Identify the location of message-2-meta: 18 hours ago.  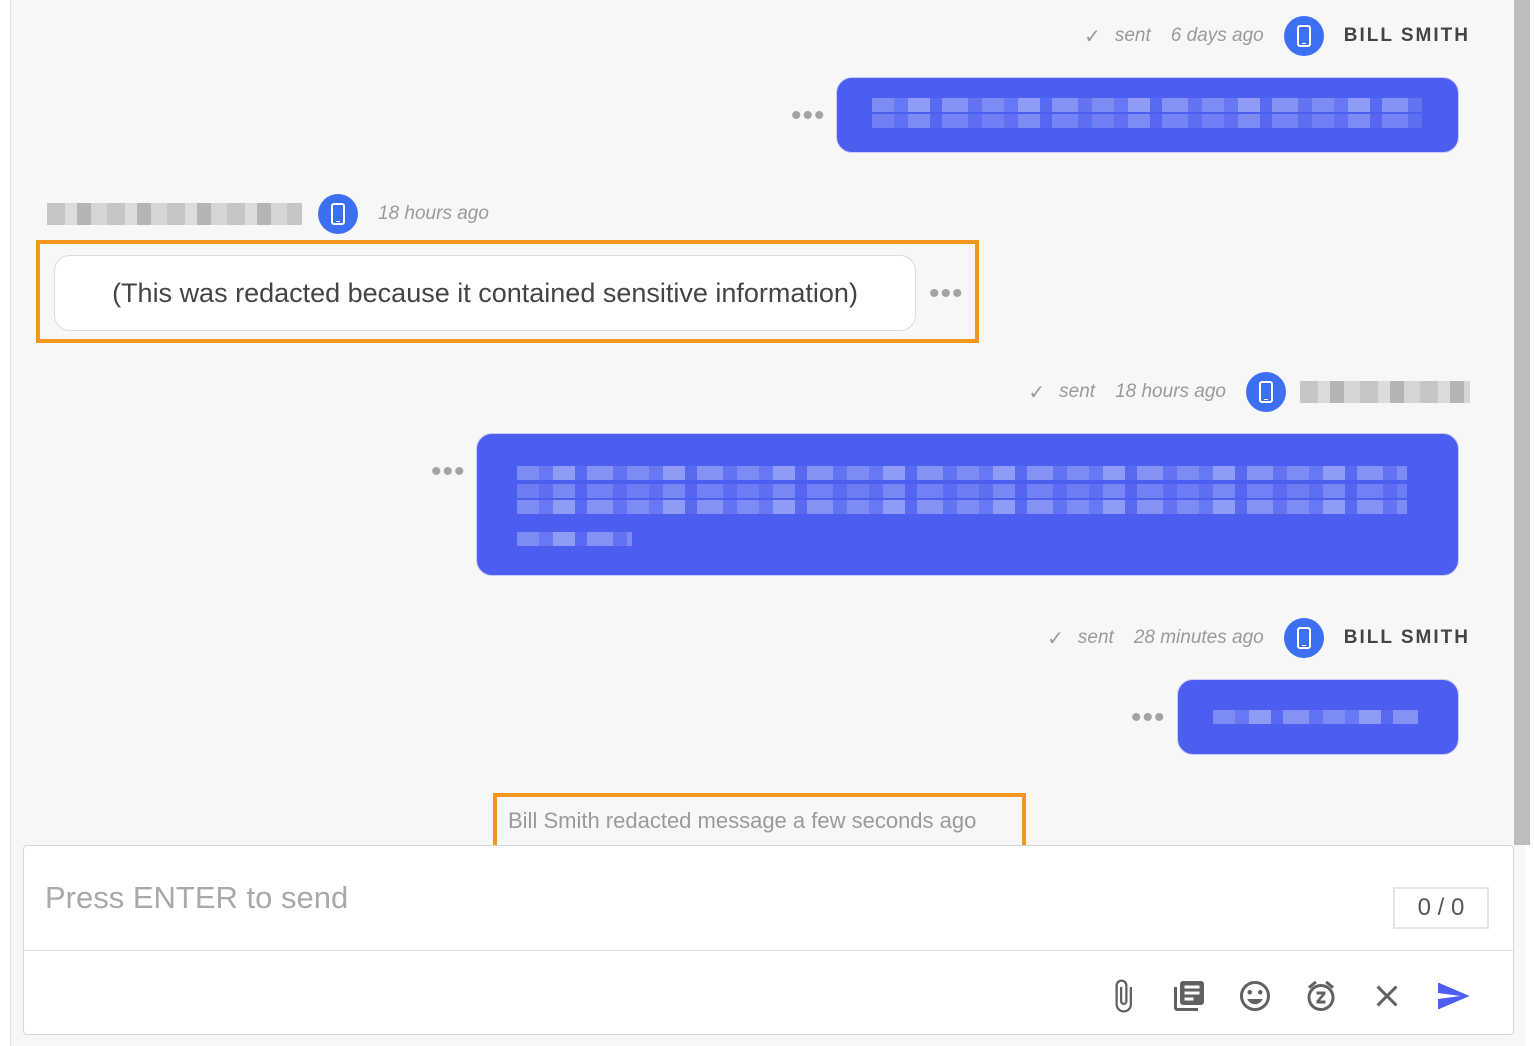
(268, 214).